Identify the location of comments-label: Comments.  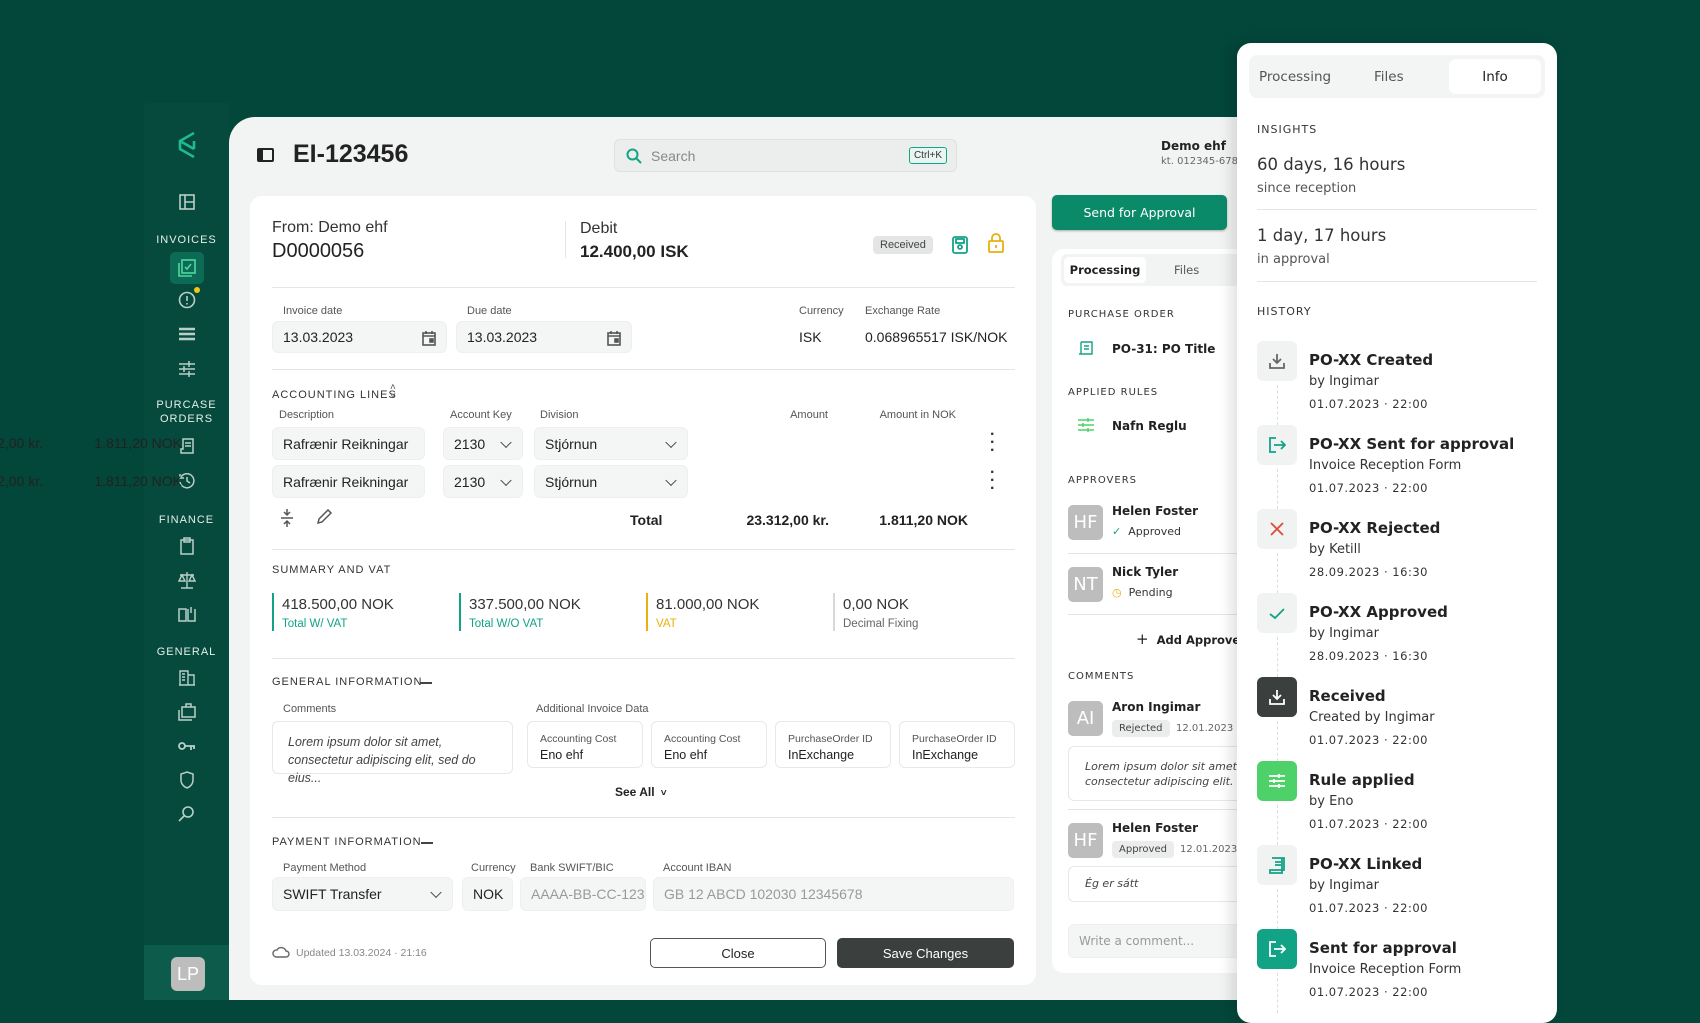
(310, 709).